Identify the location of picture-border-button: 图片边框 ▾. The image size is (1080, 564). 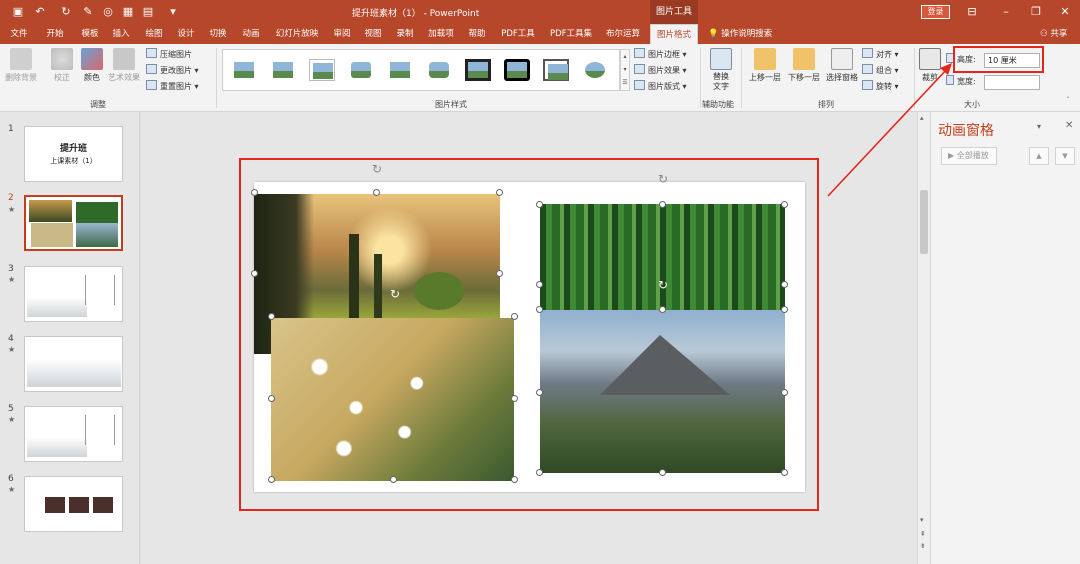
(660, 55).